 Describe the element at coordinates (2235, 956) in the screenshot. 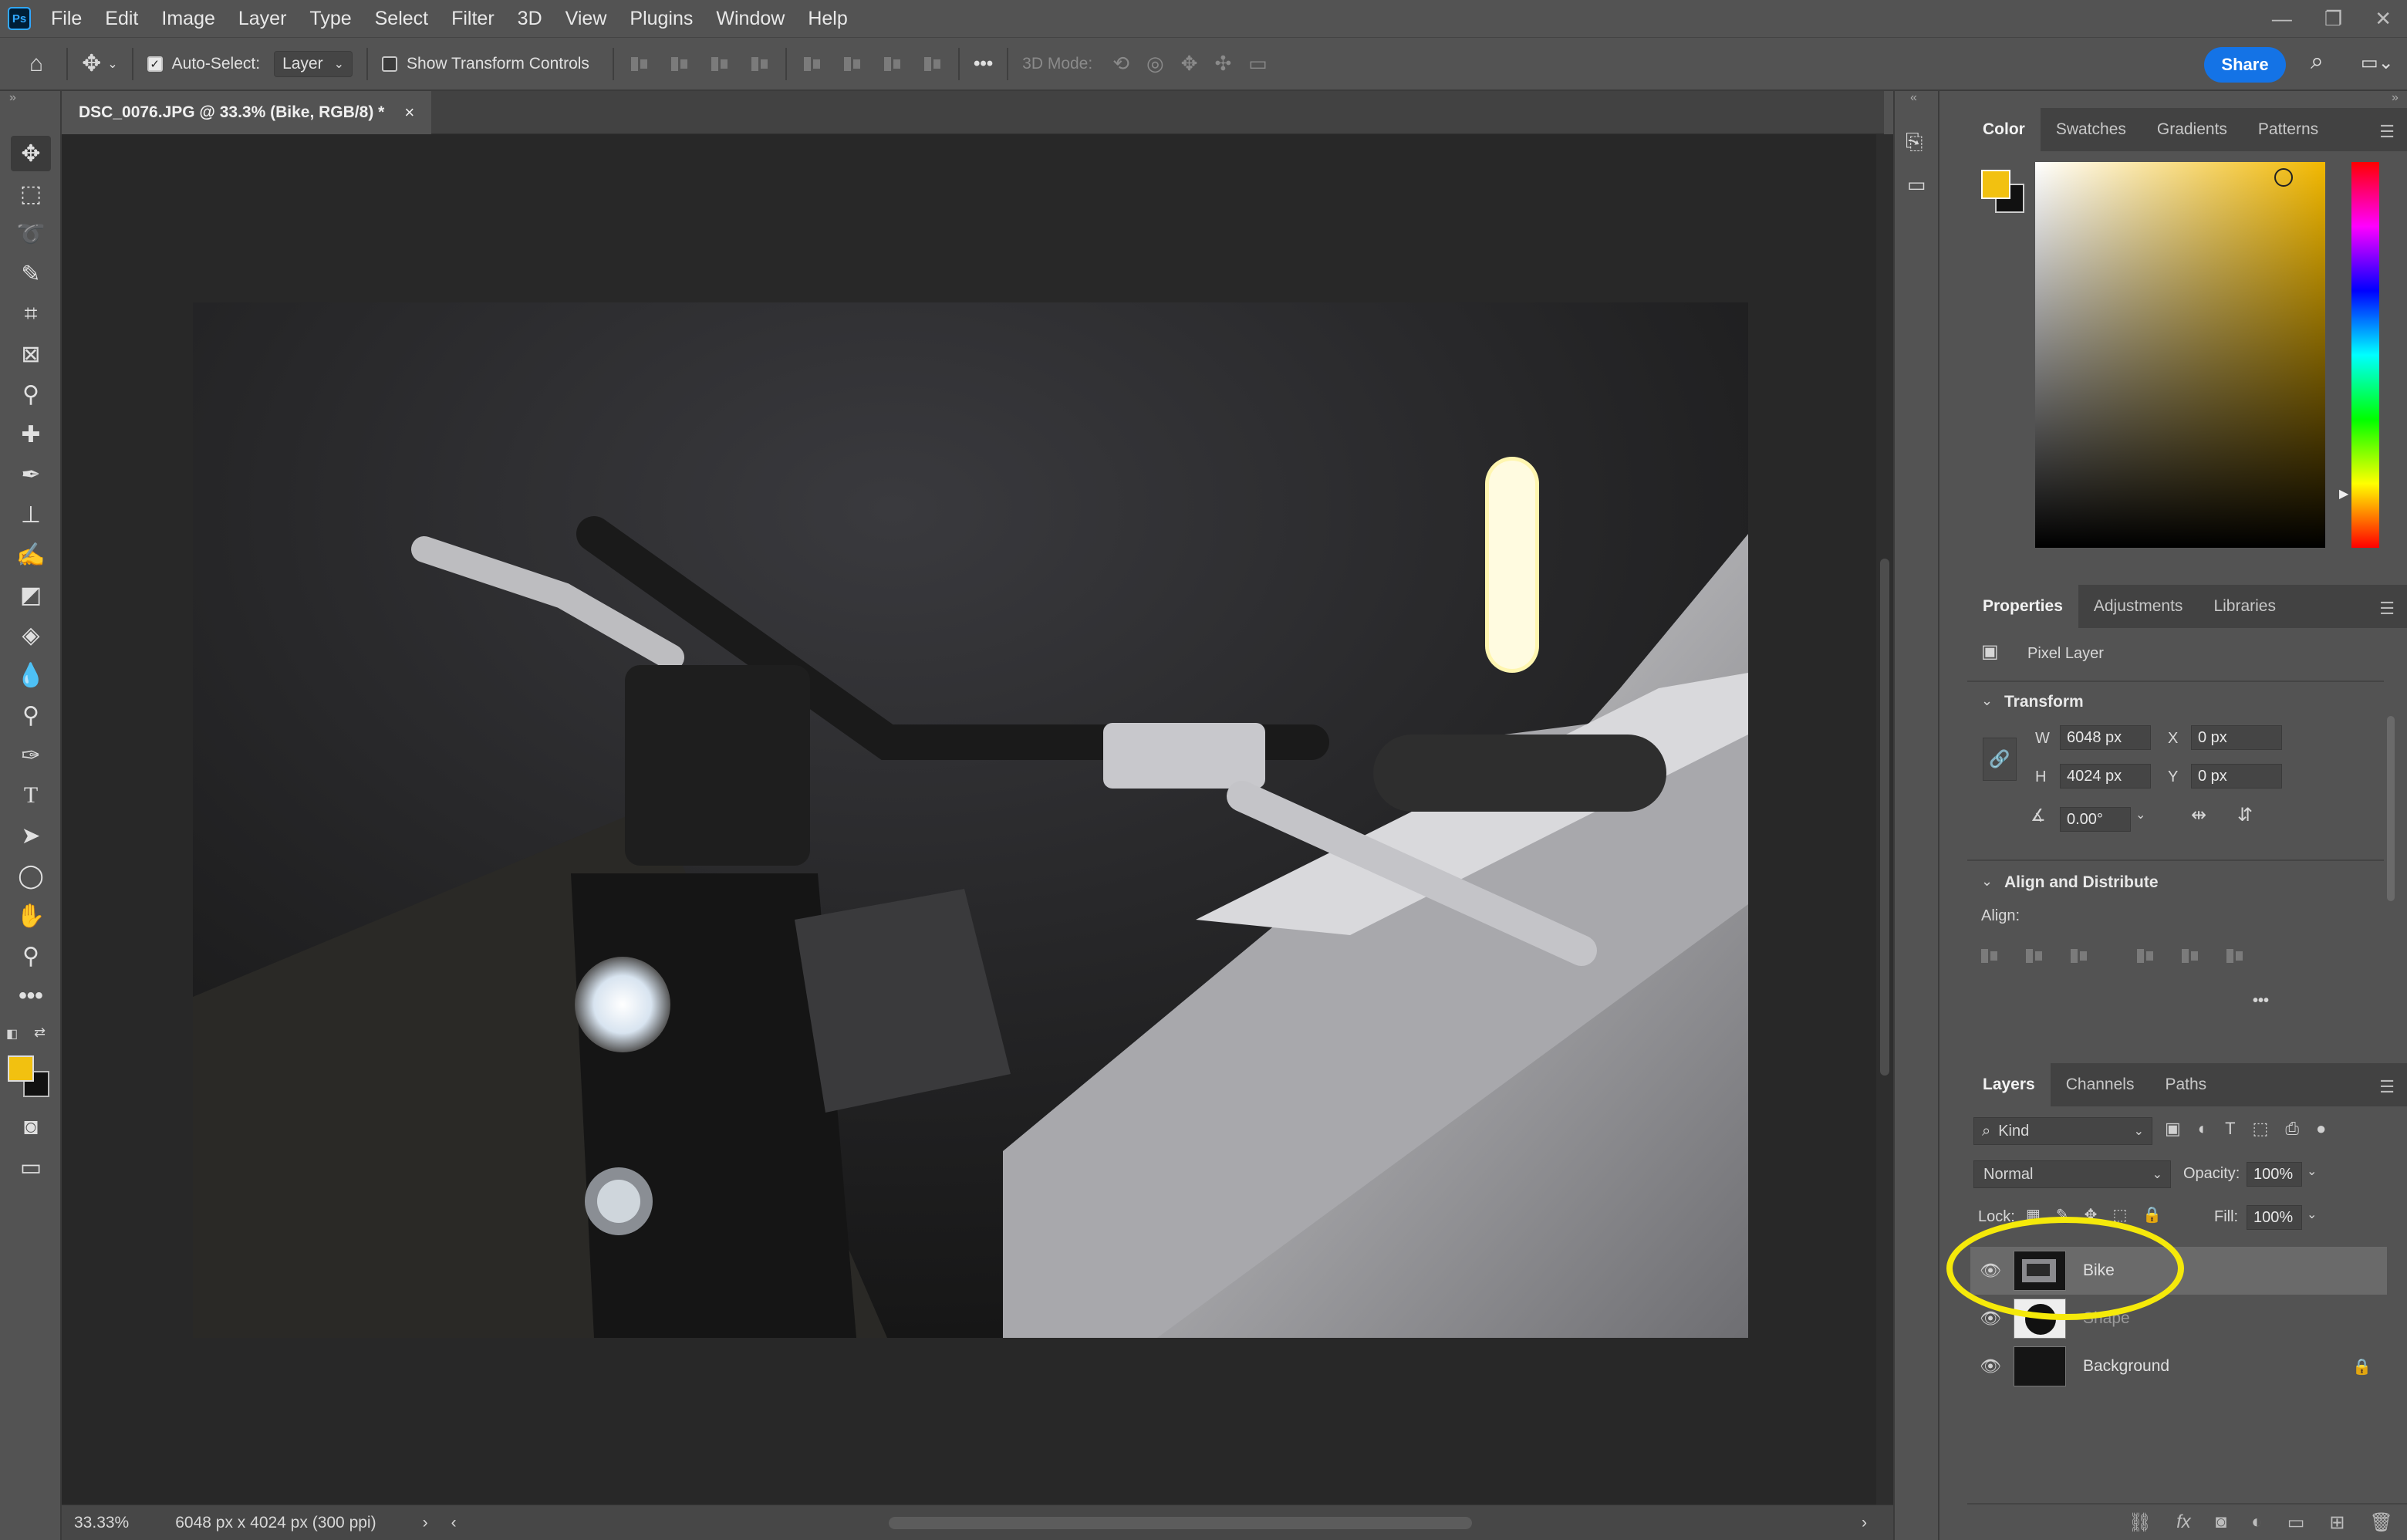

I see `align-bottom-edges-icon` at that location.